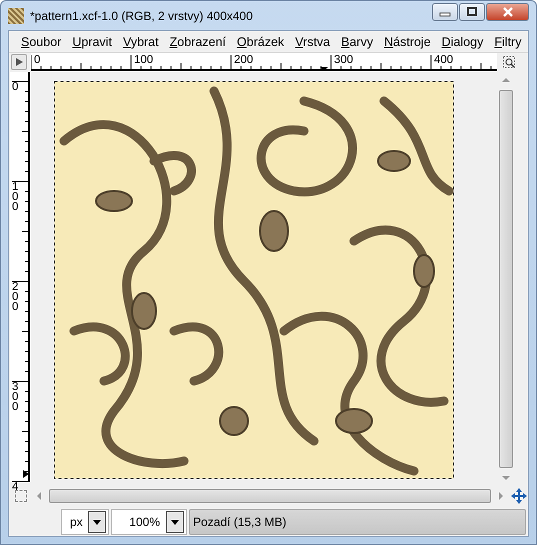 This screenshot has height=545, width=537. I want to click on zoom-dropdown: 100%, so click(149, 522).